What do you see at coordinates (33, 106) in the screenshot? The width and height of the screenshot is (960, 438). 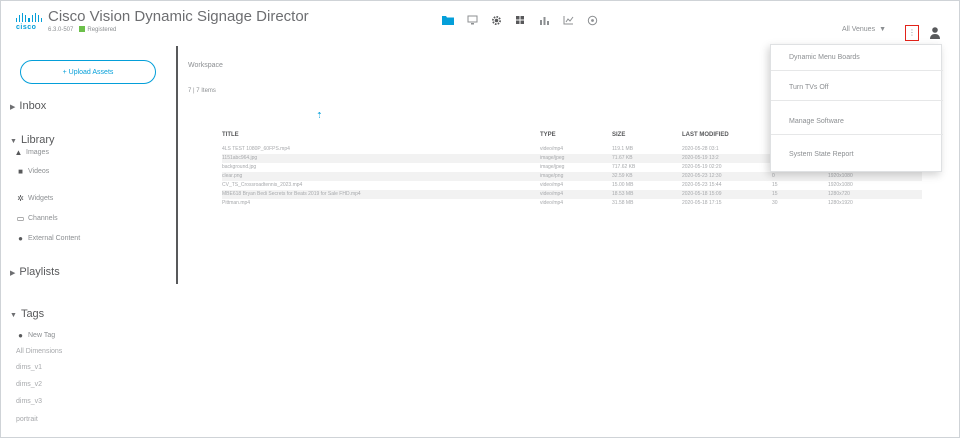 I see `sidebar-section-label: Inbox` at bounding box center [33, 106].